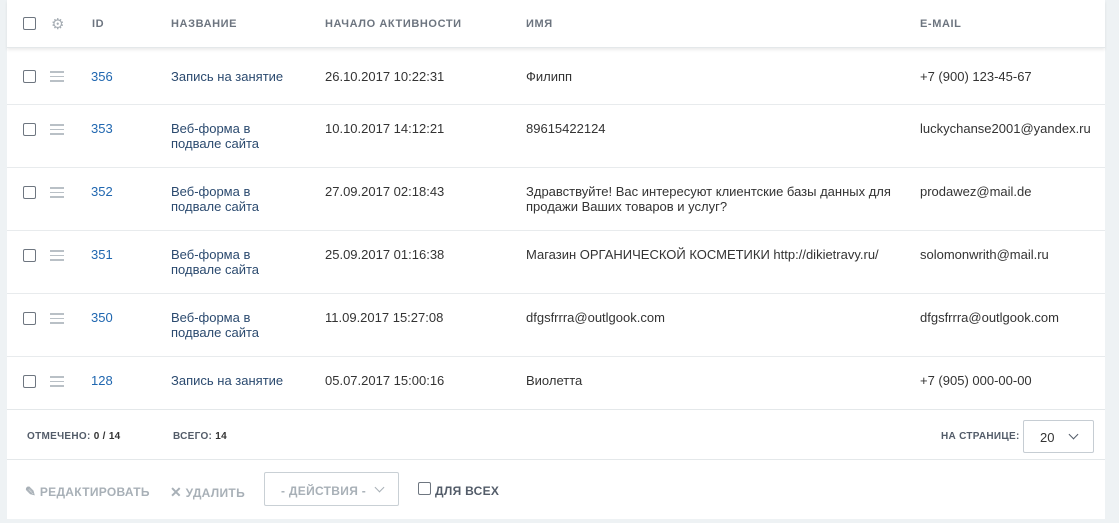 The width and height of the screenshot is (1119, 523). Describe the element at coordinates (385, 191) in the screenshot. I see `row-start: 27.09.2017 02:18:43` at that location.